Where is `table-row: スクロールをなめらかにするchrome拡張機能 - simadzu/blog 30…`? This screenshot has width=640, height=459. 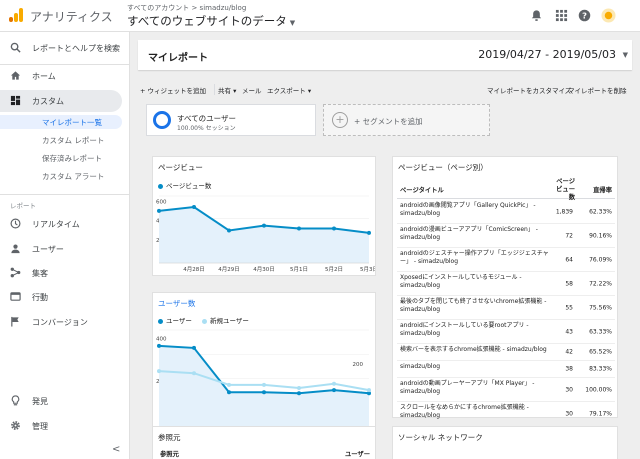
table-row: スクロールをなめらかにするchrome拡張機能 - simadzu/blog 30… is located at coordinates (506, 414).